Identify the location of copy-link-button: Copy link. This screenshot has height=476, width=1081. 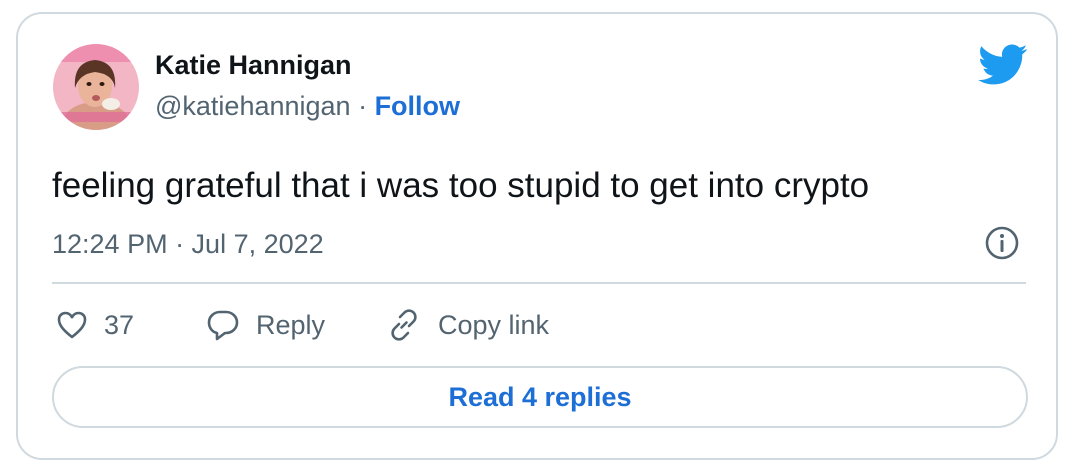
(467, 325).